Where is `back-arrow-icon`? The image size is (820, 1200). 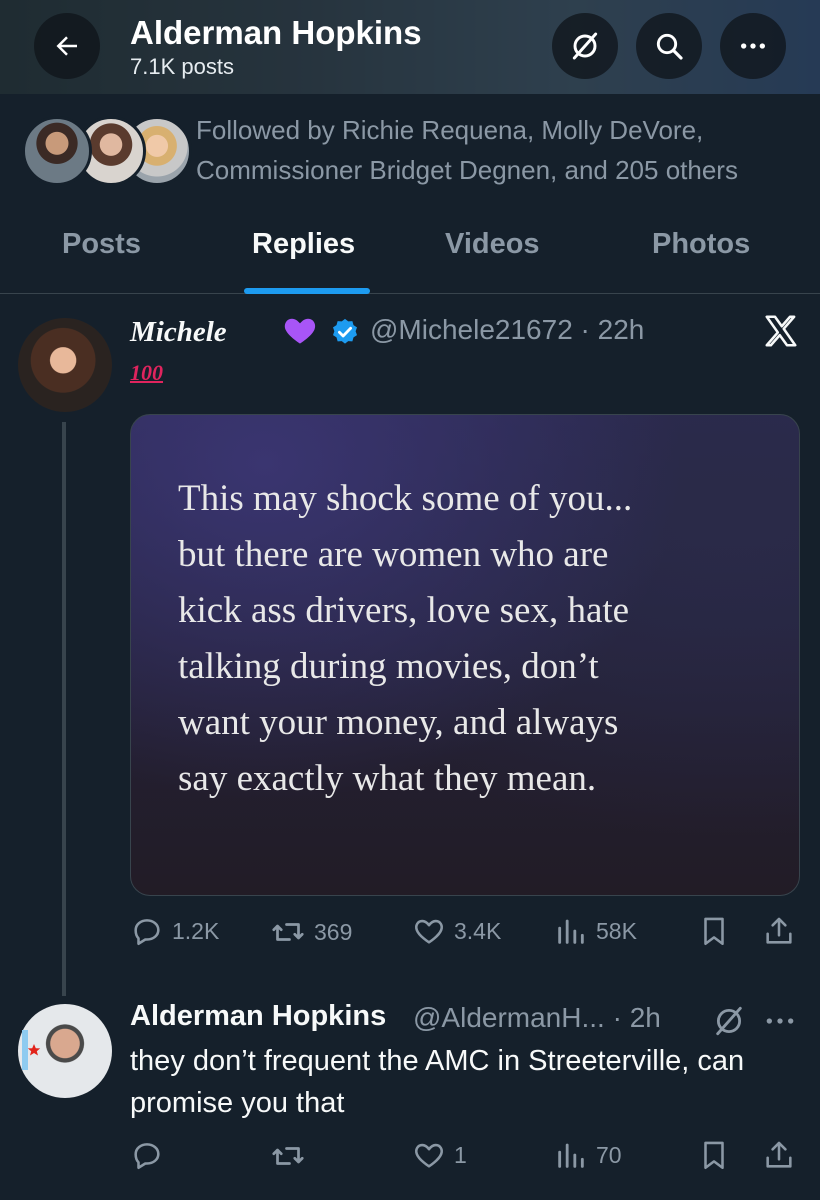 back-arrow-icon is located at coordinates (66, 46).